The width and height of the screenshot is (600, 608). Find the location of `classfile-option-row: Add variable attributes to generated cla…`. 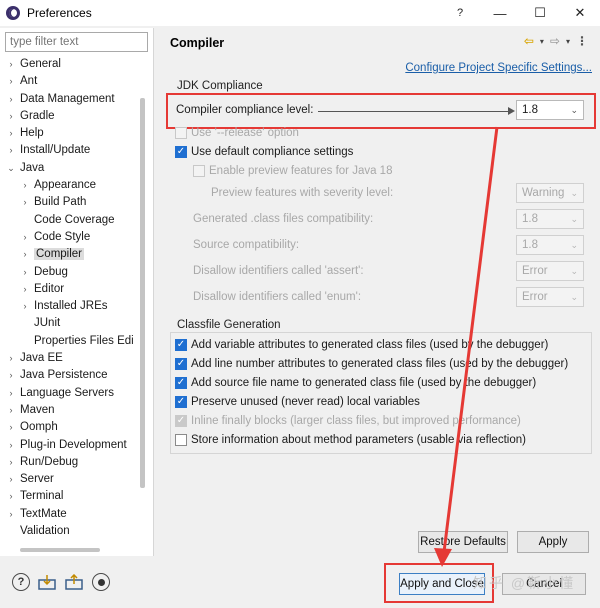

classfile-option-row: Add variable attributes to generated cla… is located at coordinates (361, 345).